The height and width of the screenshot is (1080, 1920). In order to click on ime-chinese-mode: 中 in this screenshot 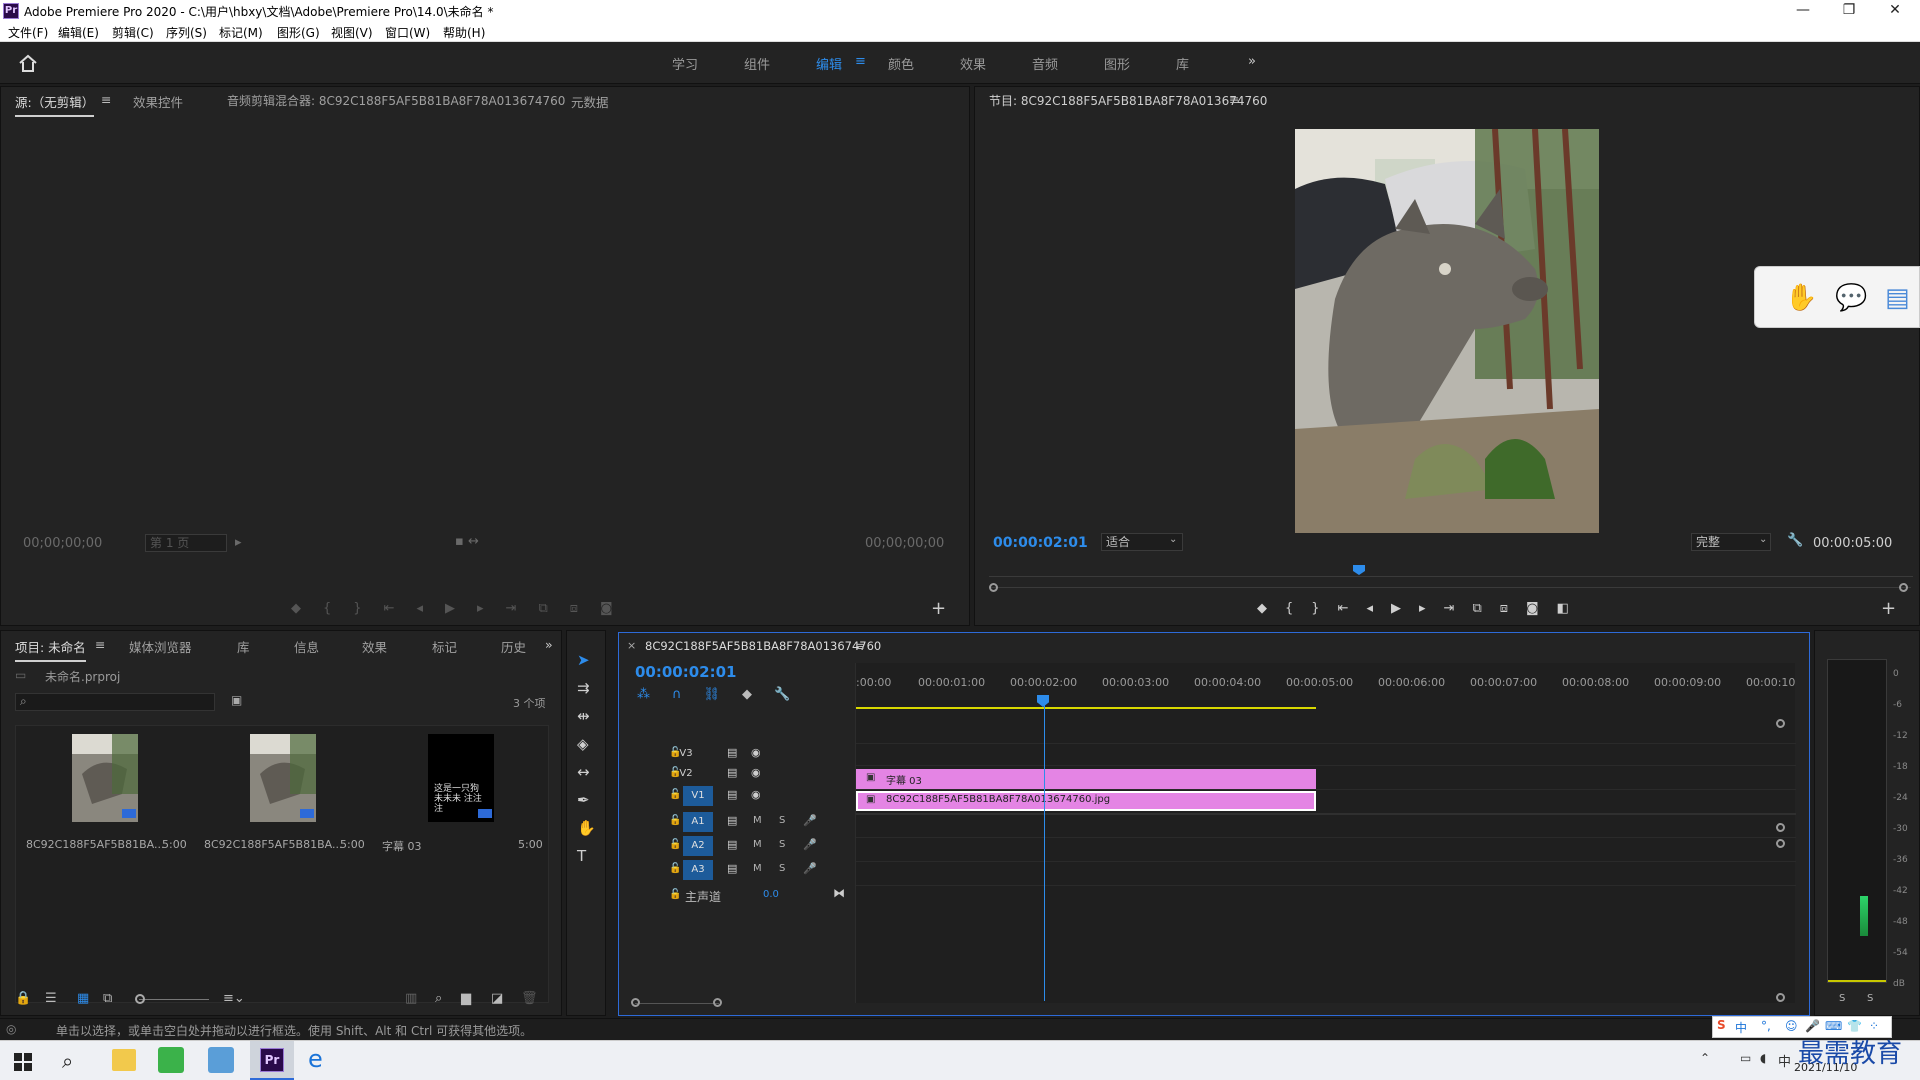, I will do `click(1741, 1027)`.